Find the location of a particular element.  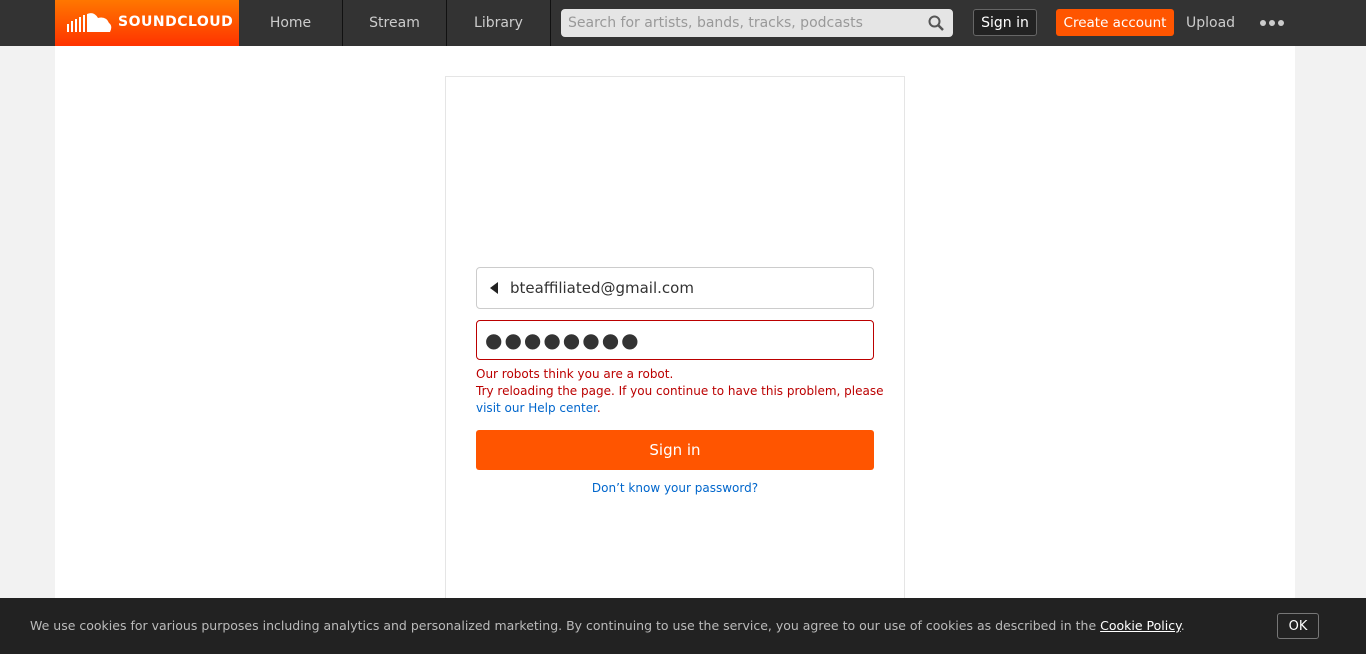

header-sign-in-button: Sign in is located at coordinates (1005, 22).